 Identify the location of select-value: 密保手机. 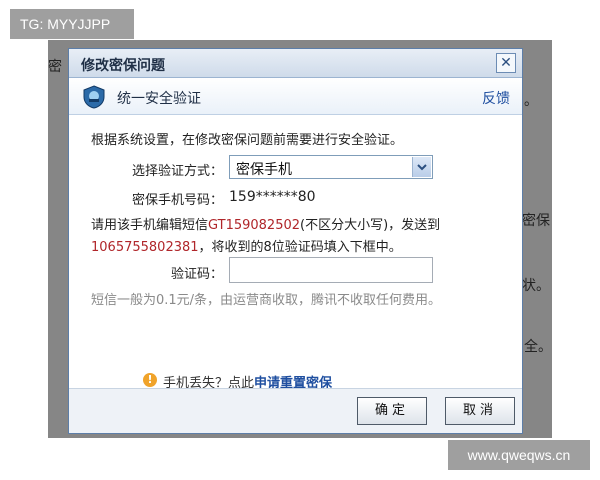
(264, 170).